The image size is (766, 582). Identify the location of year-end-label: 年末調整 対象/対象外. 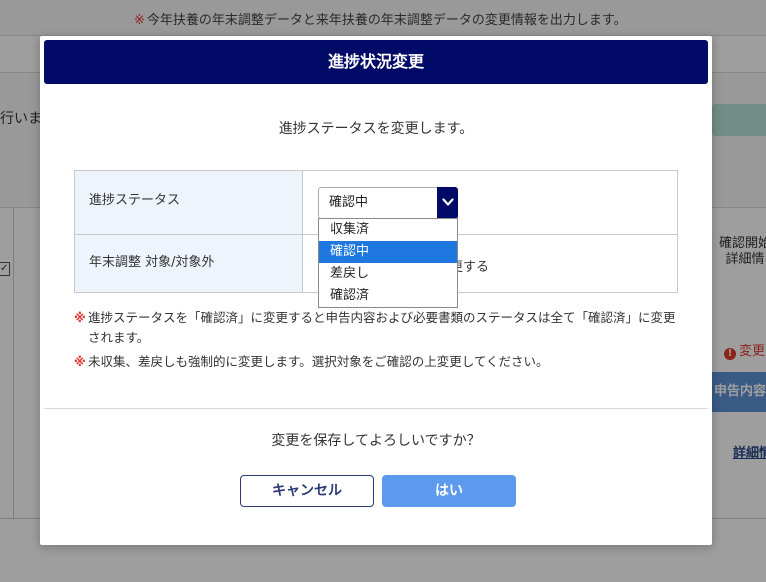
(189, 263).